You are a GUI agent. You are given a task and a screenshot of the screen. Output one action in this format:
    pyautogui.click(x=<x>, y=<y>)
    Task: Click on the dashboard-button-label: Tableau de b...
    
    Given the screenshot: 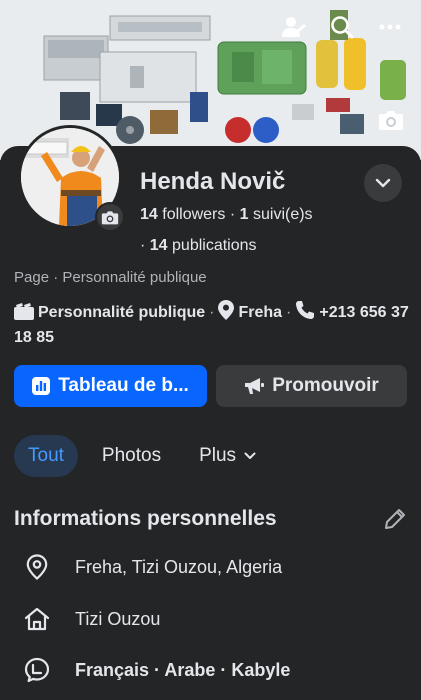 What is the action you would take?
    pyautogui.click(x=123, y=385)
    